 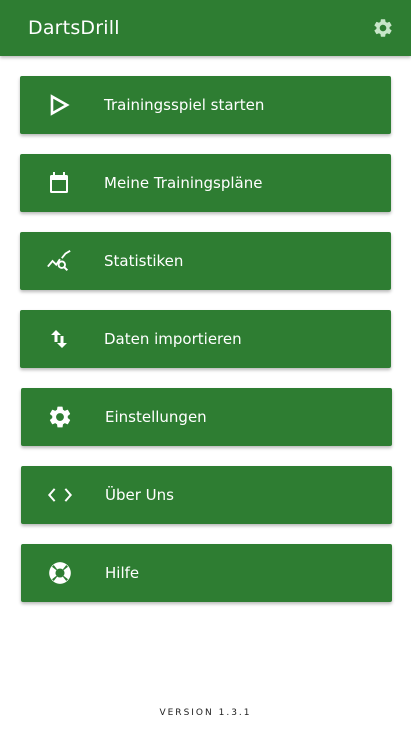 I want to click on menu-item-label: Daten importieren, so click(x=173, y=339).